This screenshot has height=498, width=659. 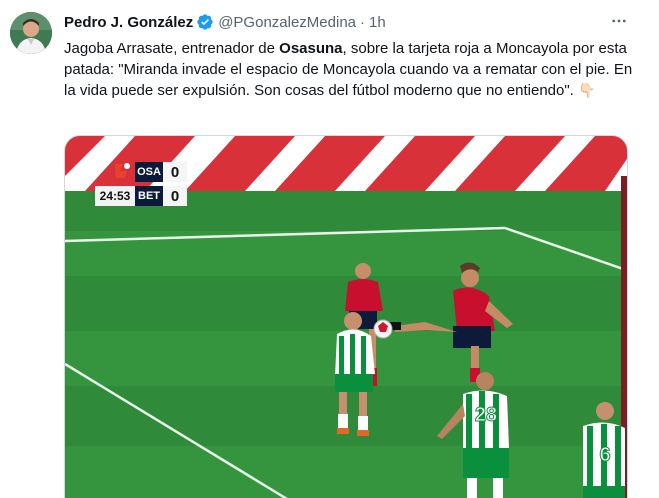 I want to click on pointing-down-emoji-icon: 👇🏻, so click(x=587, y=90).